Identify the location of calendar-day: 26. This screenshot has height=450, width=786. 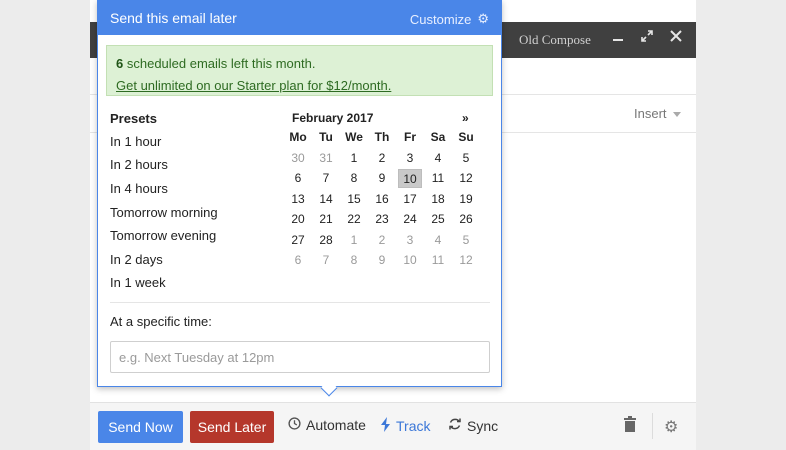
(466, 219).